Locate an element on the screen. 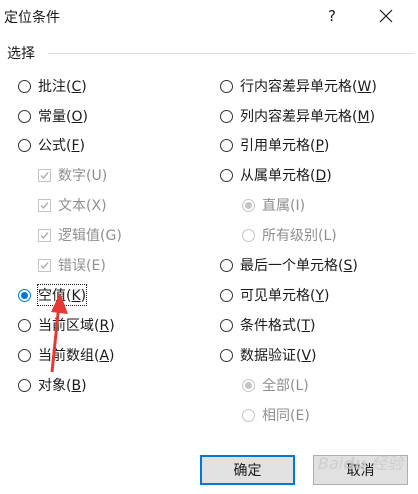 The image size is (418, 494). right-option-9: 数据验证(V) is located at coordinates (268, 355).